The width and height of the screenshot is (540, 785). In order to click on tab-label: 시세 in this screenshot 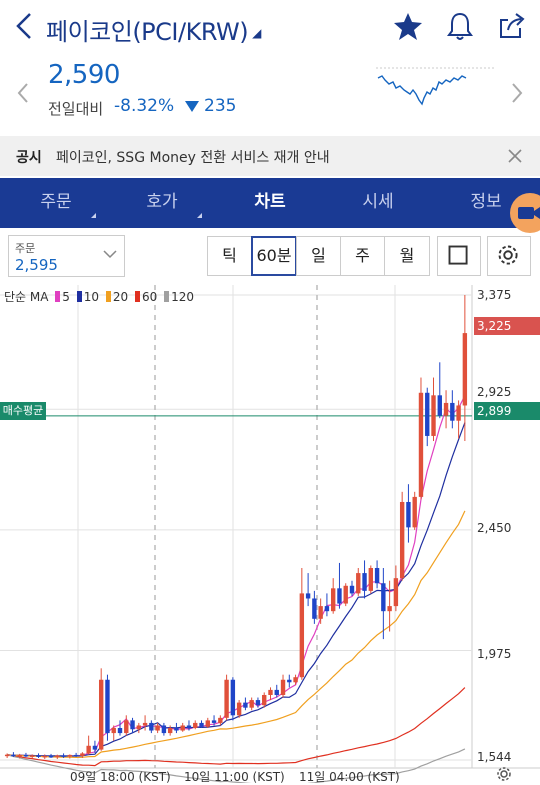, I will do `click(378, 202)`.